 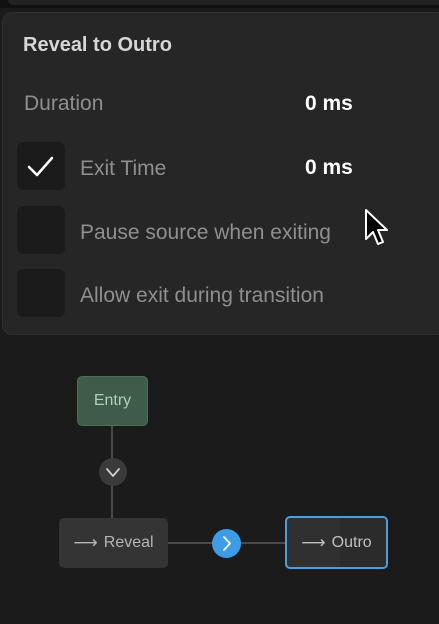 I want to click on transition-handle-selected, so click(x=226, y=543).